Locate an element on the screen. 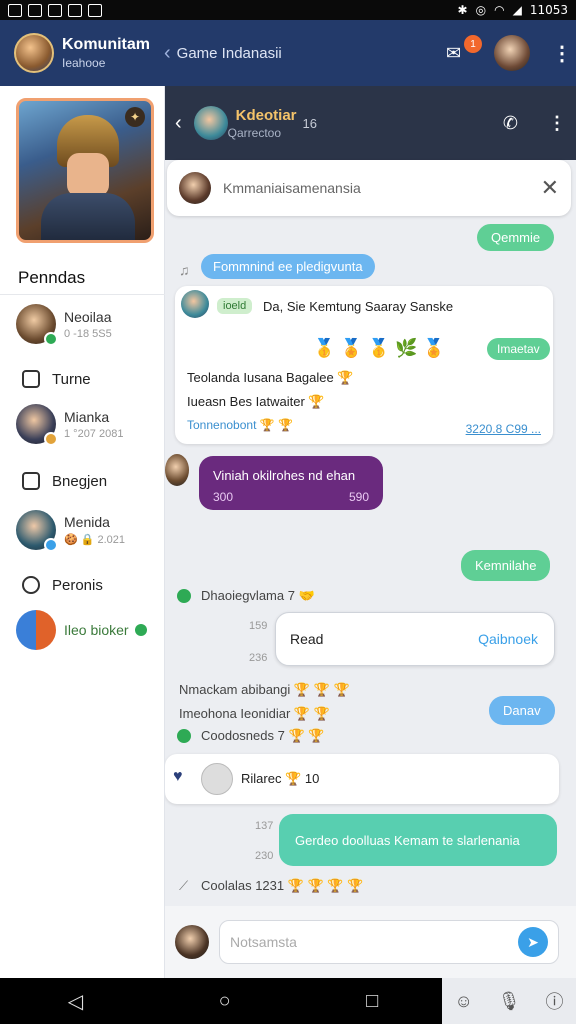 Image resolution: width=576 pixels, height=1024 pixels. close-icon: ✕ is located at coordinates (550, 188).